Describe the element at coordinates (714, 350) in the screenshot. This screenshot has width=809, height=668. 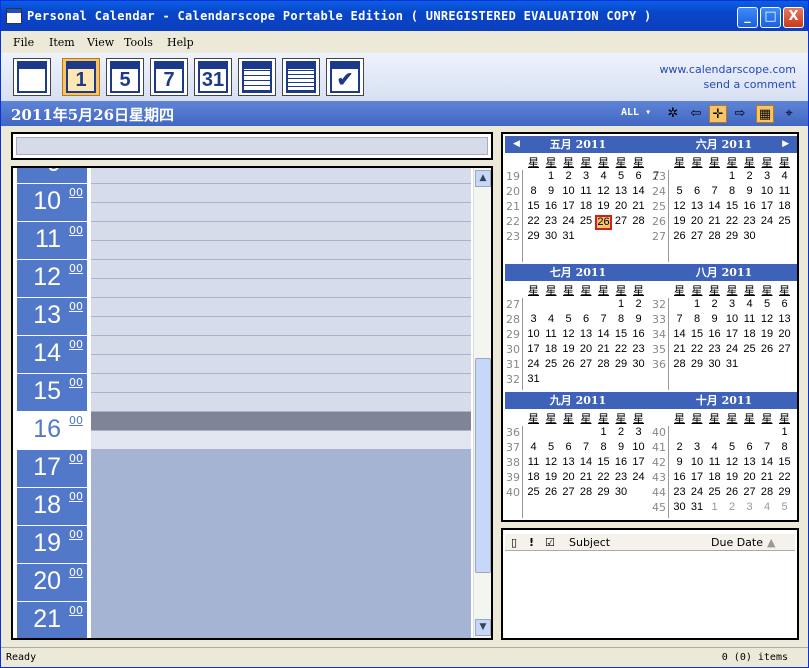
I see `calendar-day: 23` at that location.